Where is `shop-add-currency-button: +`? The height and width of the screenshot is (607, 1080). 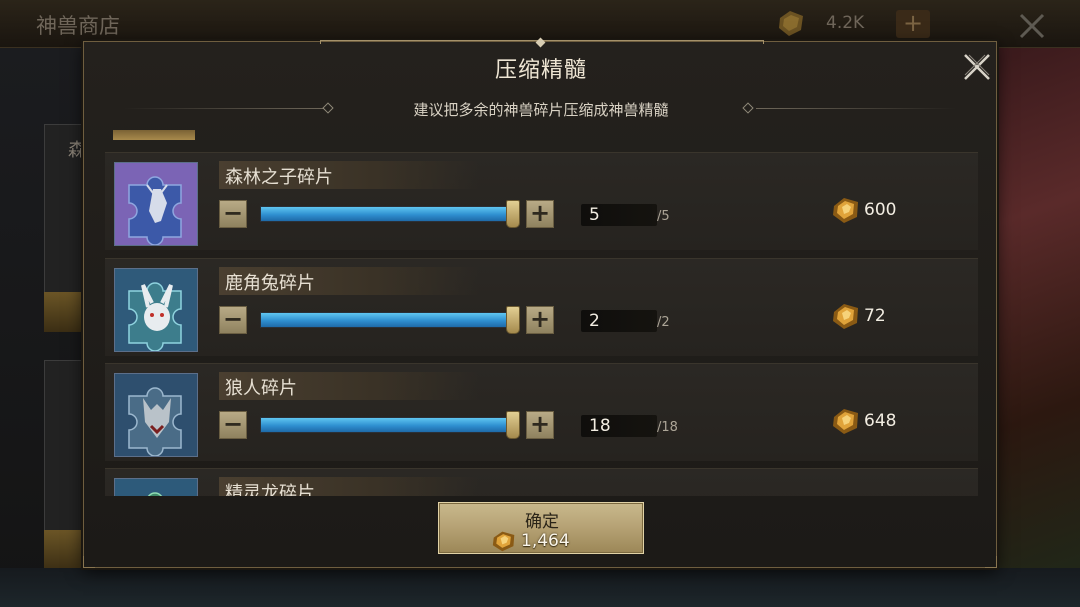 shop-add-currency-button: + is located at coordinates (913, 24).